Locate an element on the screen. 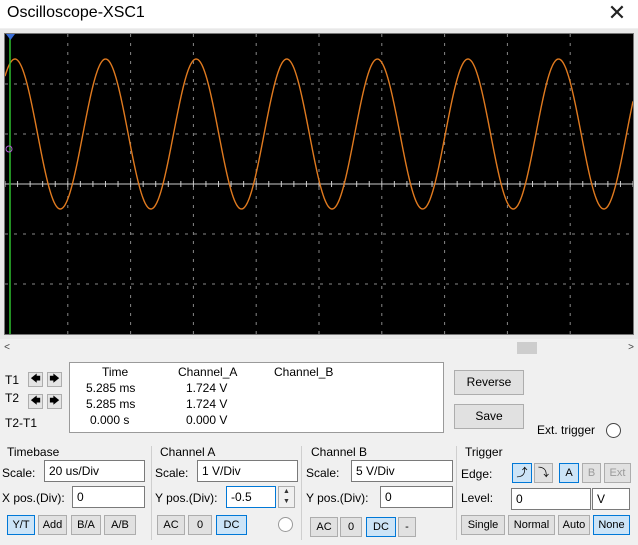 This screenshot has width=638, height=545. timebase-xpos-label: X pos.(Div): is located at coordinates (33, 498).